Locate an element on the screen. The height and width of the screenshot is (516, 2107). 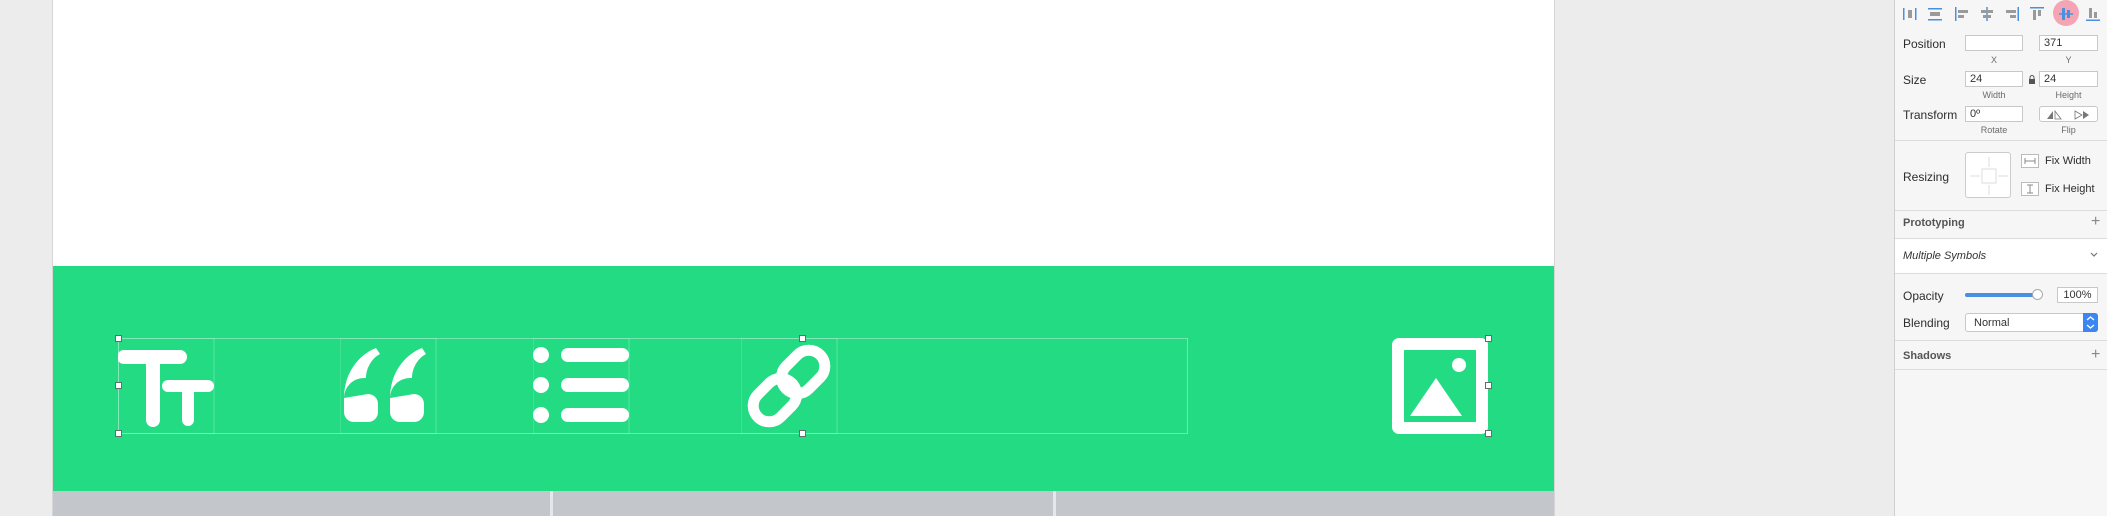
position-y-field: 371 is located at coordinates (2068, 43).